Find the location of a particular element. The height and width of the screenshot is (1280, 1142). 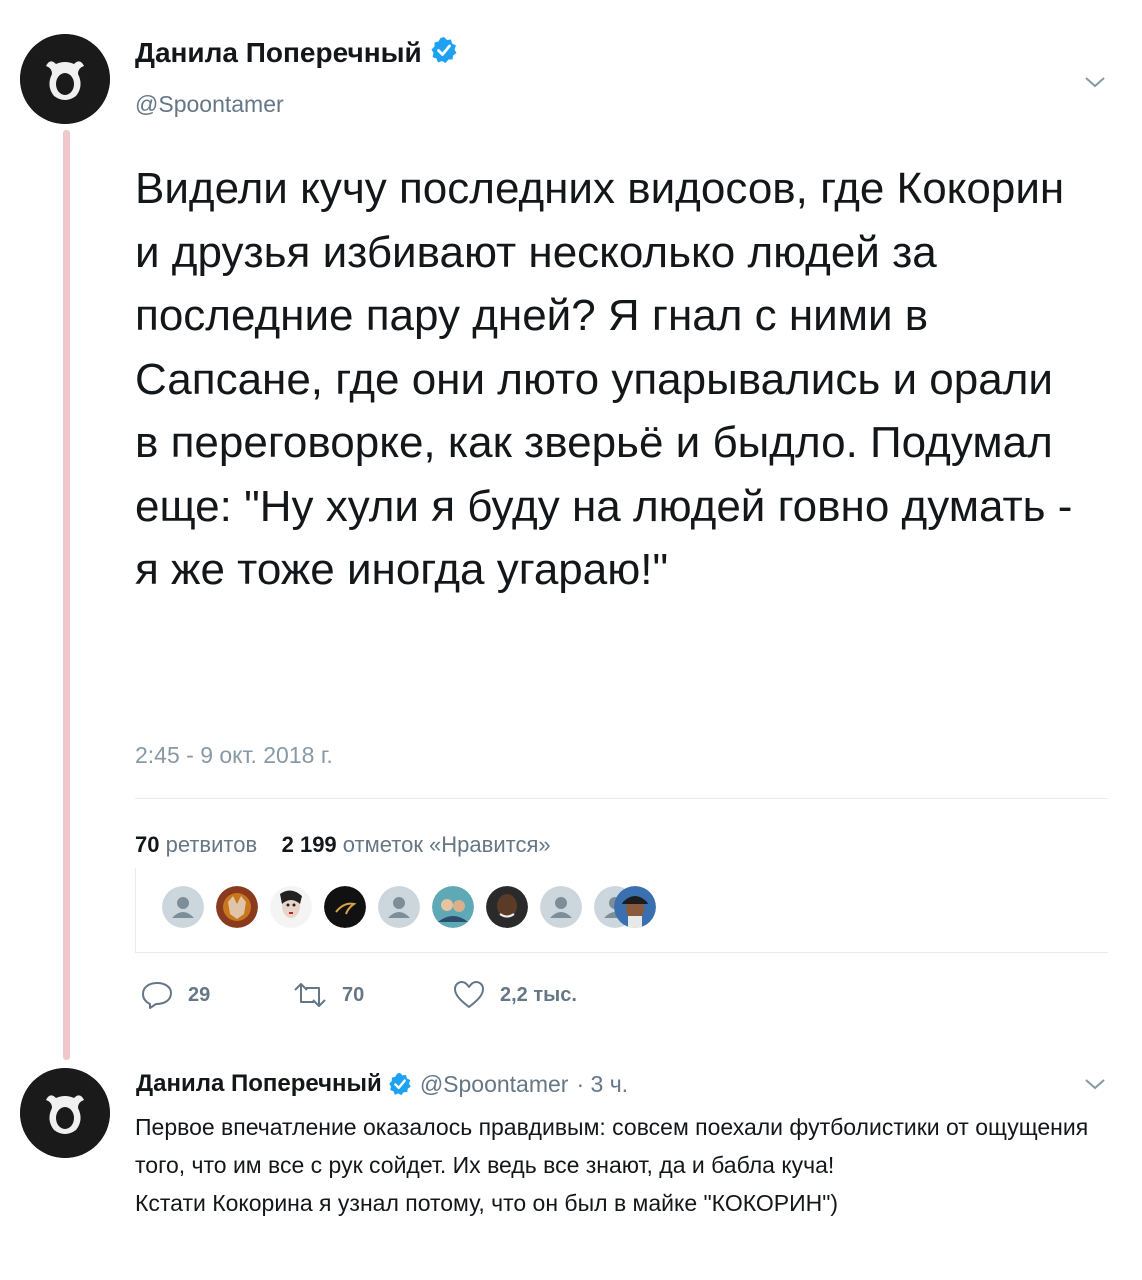

likes-label: отметок «Нравится» is located at coordinates (447, 844).